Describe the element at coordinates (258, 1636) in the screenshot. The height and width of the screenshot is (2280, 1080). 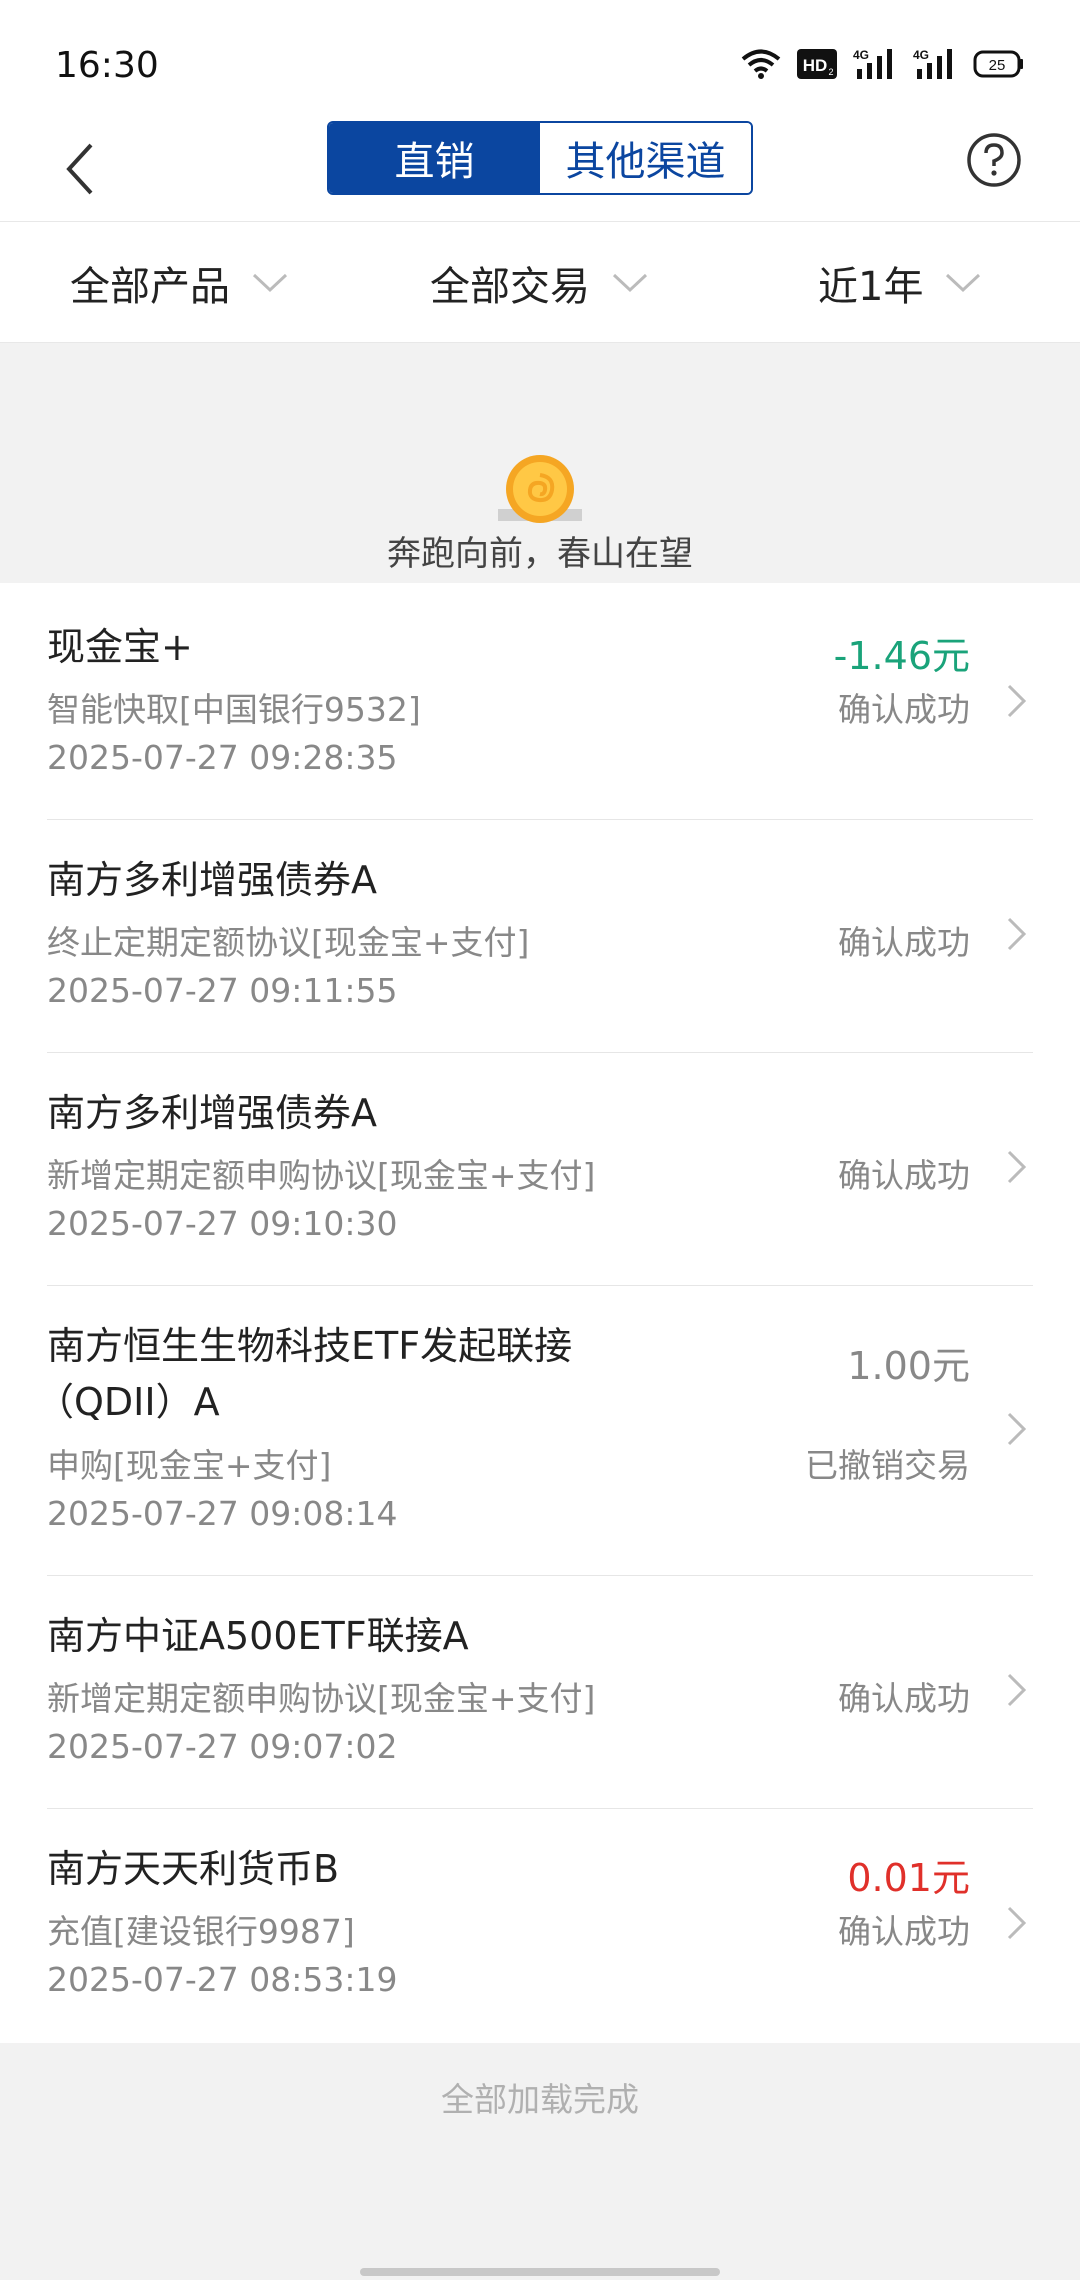
I see `record-title: 南方中证A500ETF联接A` at that location.